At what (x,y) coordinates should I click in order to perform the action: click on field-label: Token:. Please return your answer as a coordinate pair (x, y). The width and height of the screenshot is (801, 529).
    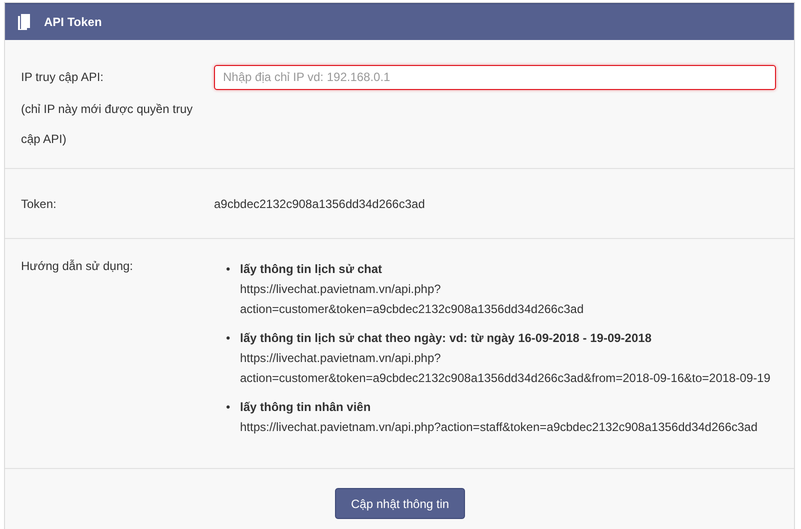
    Looking at the image, I should click on (38, 203).